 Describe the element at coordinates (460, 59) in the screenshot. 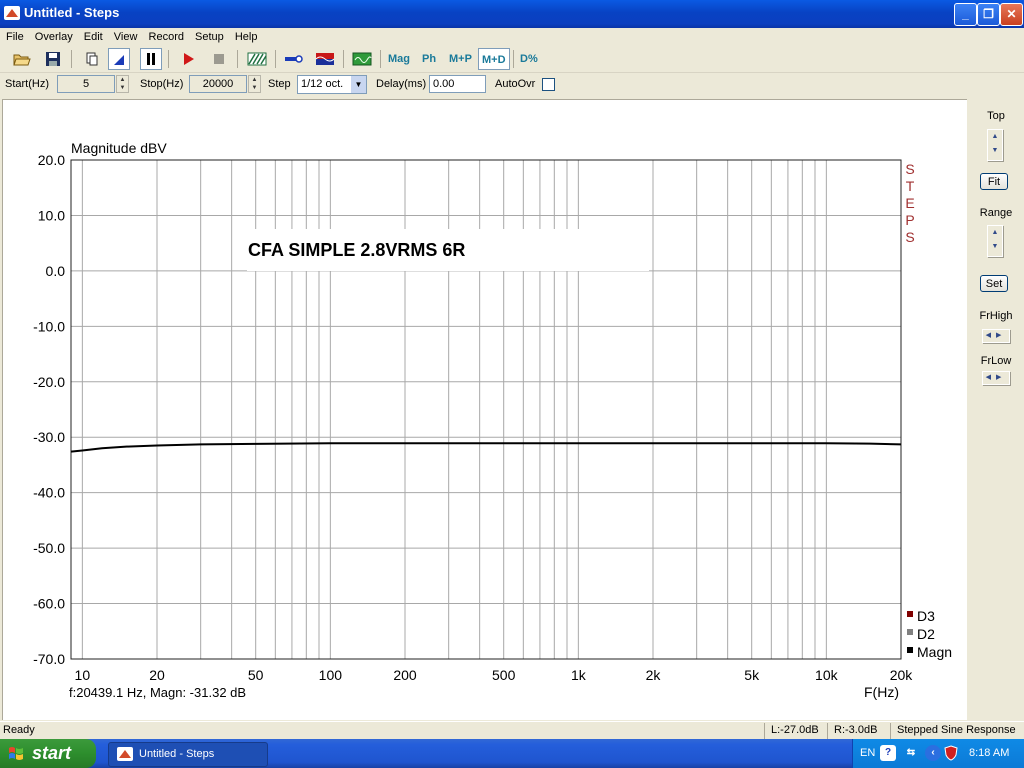

I see `mag-phase-button: M+P` at that location.